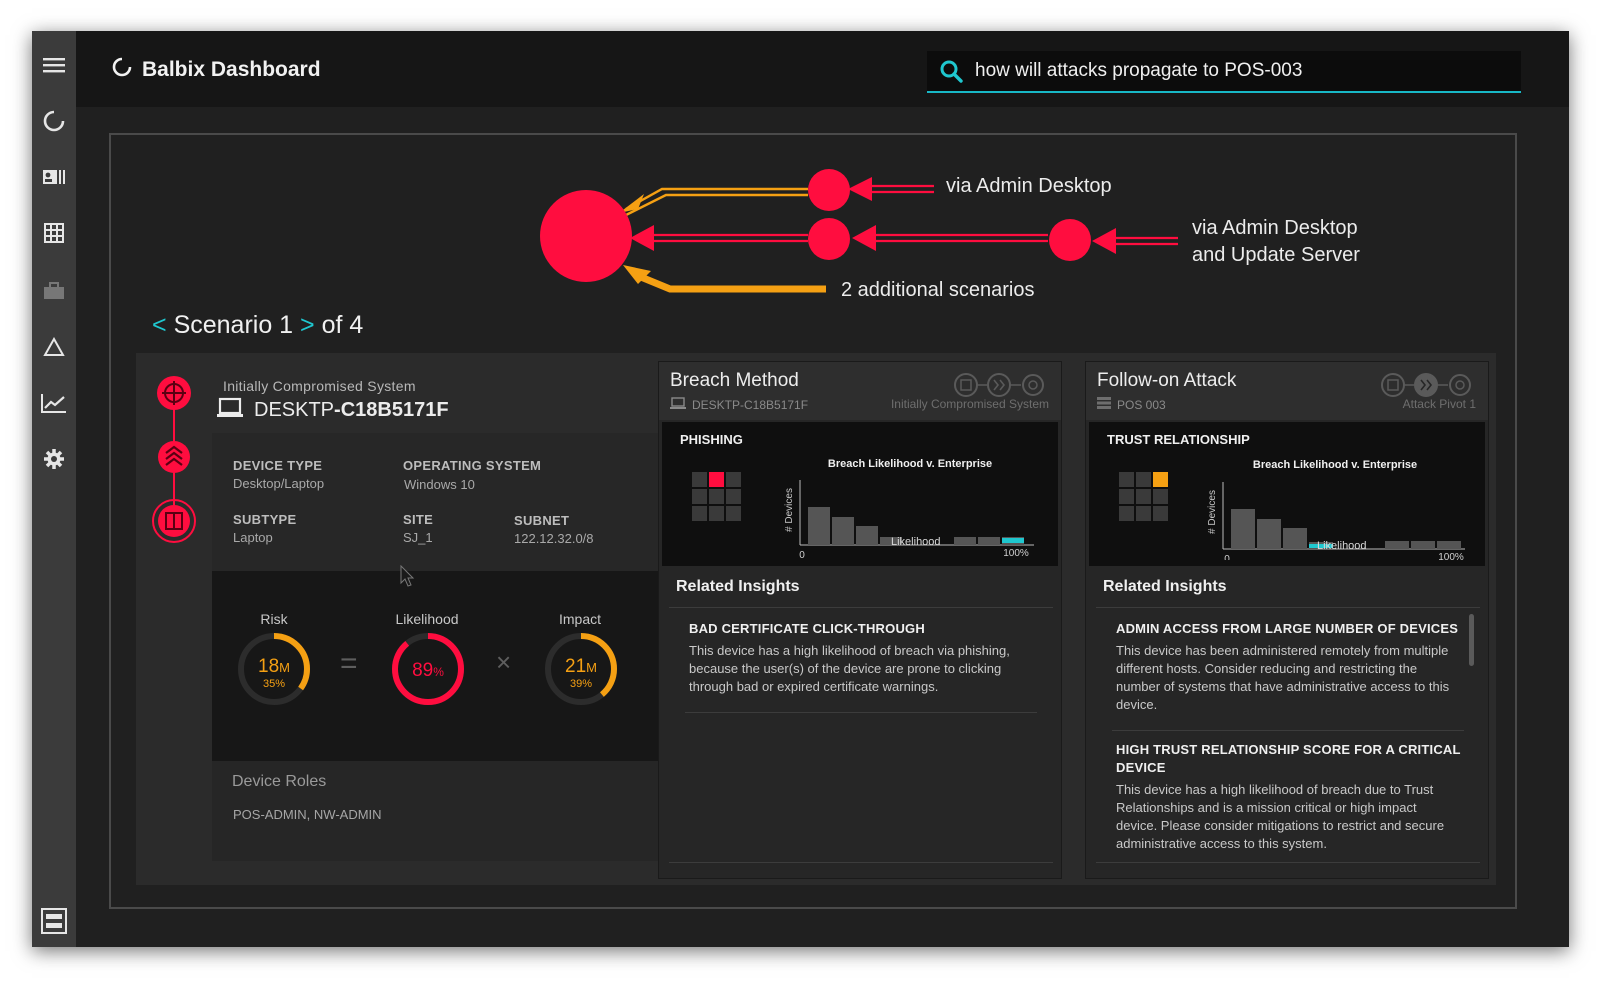  Describe the element at coordinates (307, 814) in the screenshot. I see `device-roles-value: POS-ADMIN, NW-ADMIN` at that location.